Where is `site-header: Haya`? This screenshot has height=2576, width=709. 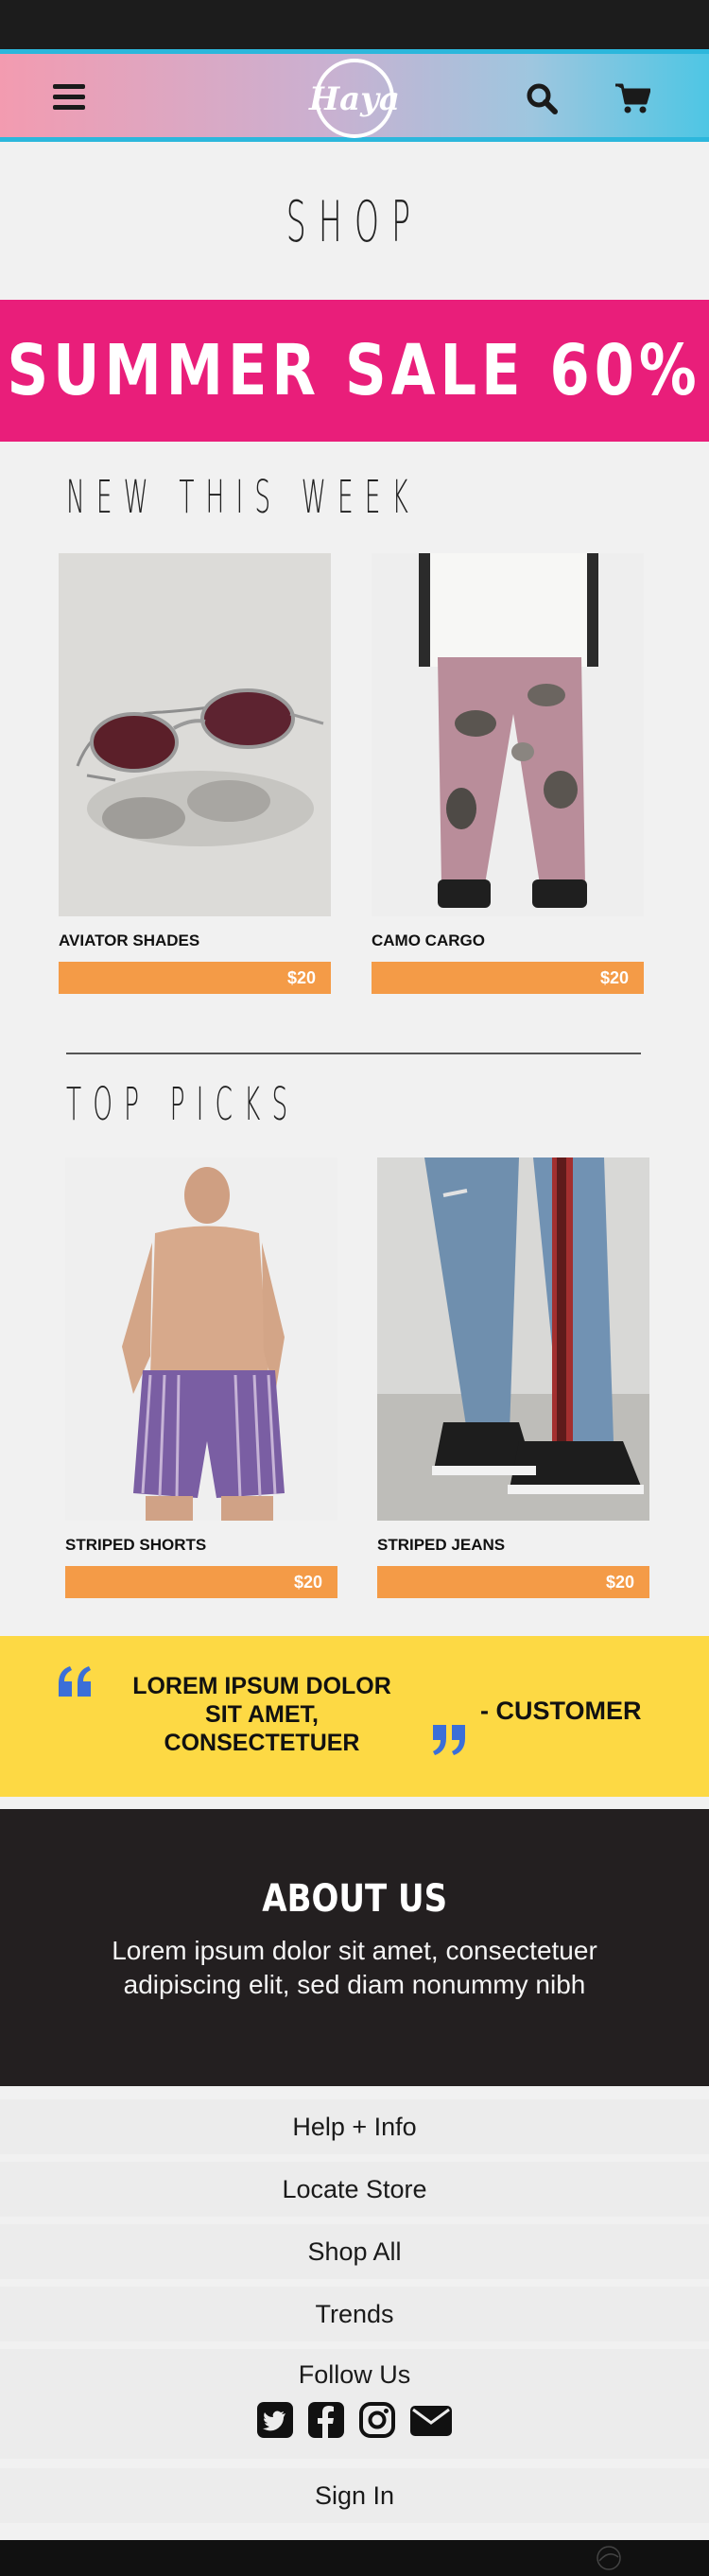
site-header: Haya is located at coordinates (354, 95).